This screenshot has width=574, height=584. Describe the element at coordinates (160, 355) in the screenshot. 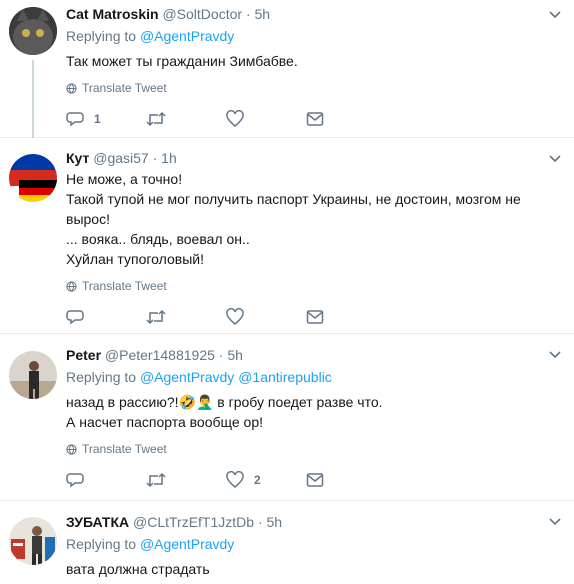

I see `user-handle: @Peter14881925` at that location.